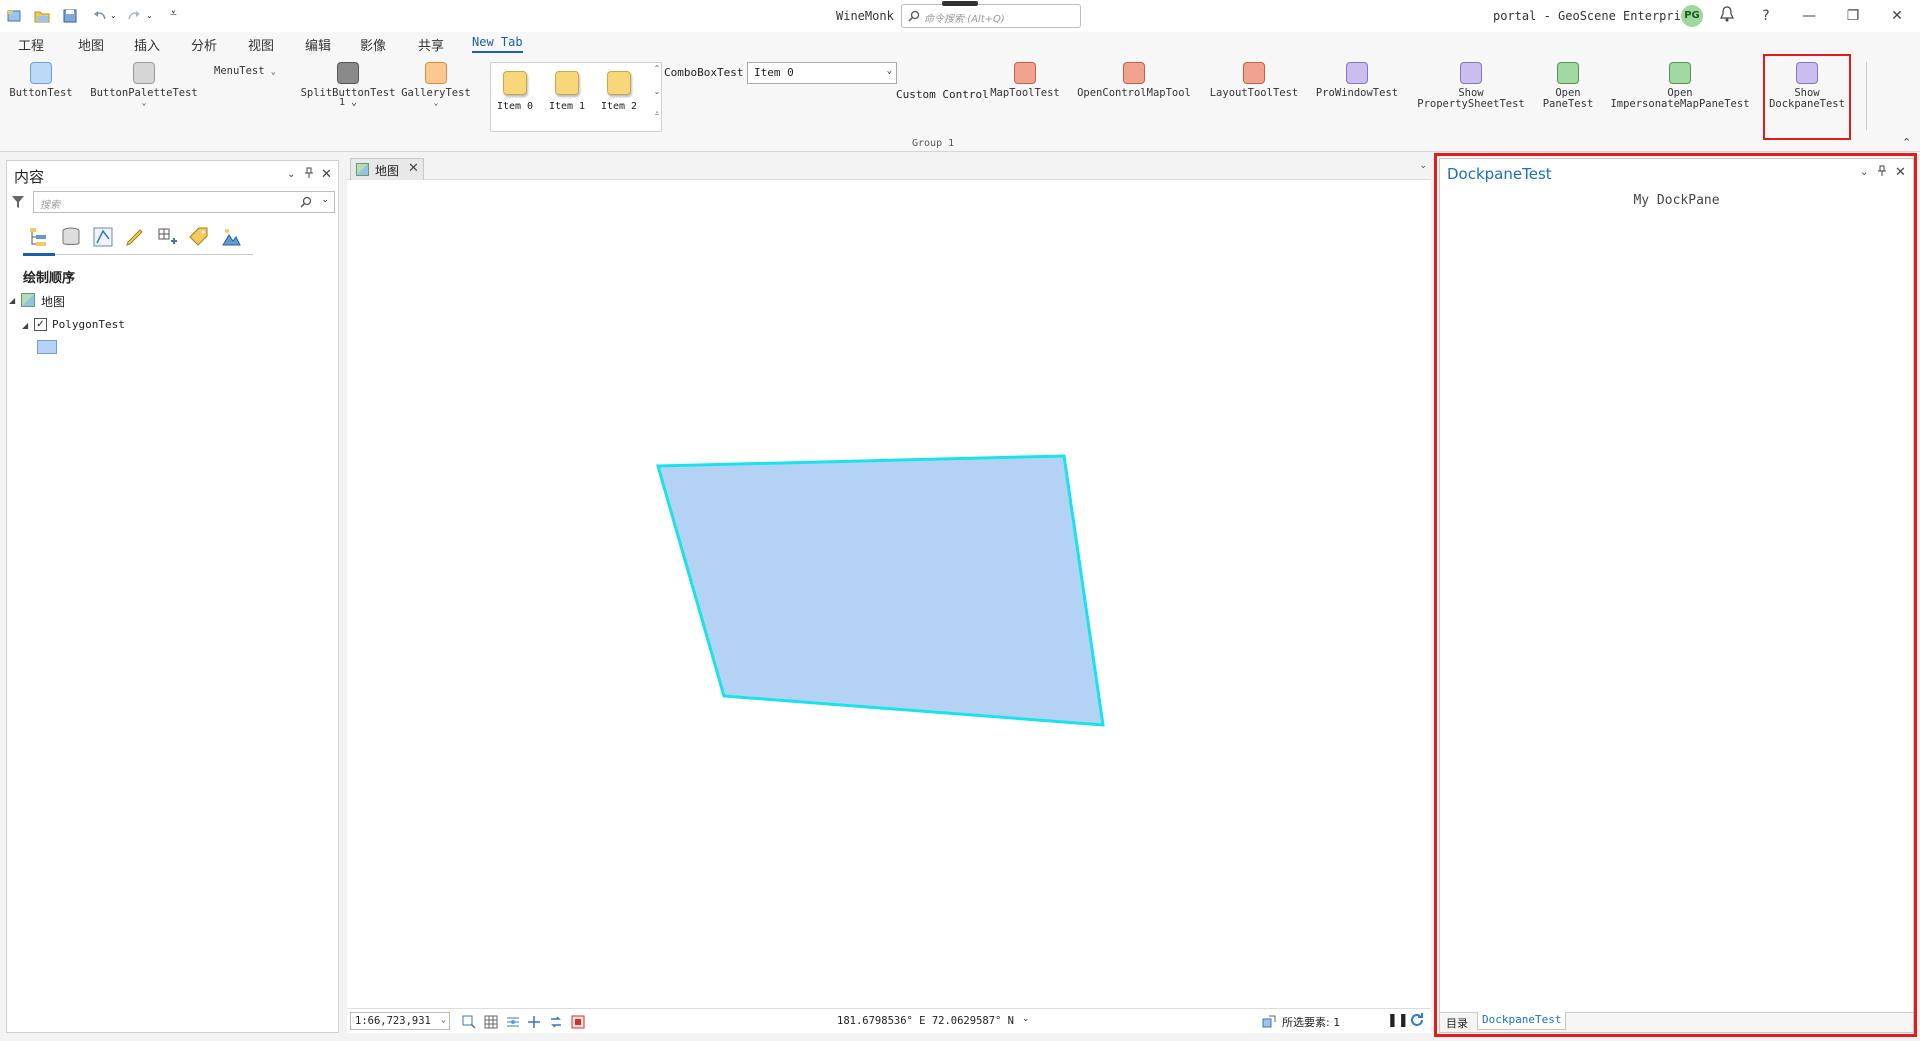 The width and height of the screenshot is (1920, 1041). What do you see at coordinates (31, 44) in the screenshot?
I see `tab-project: 工程` at bounding box center [31, 44].